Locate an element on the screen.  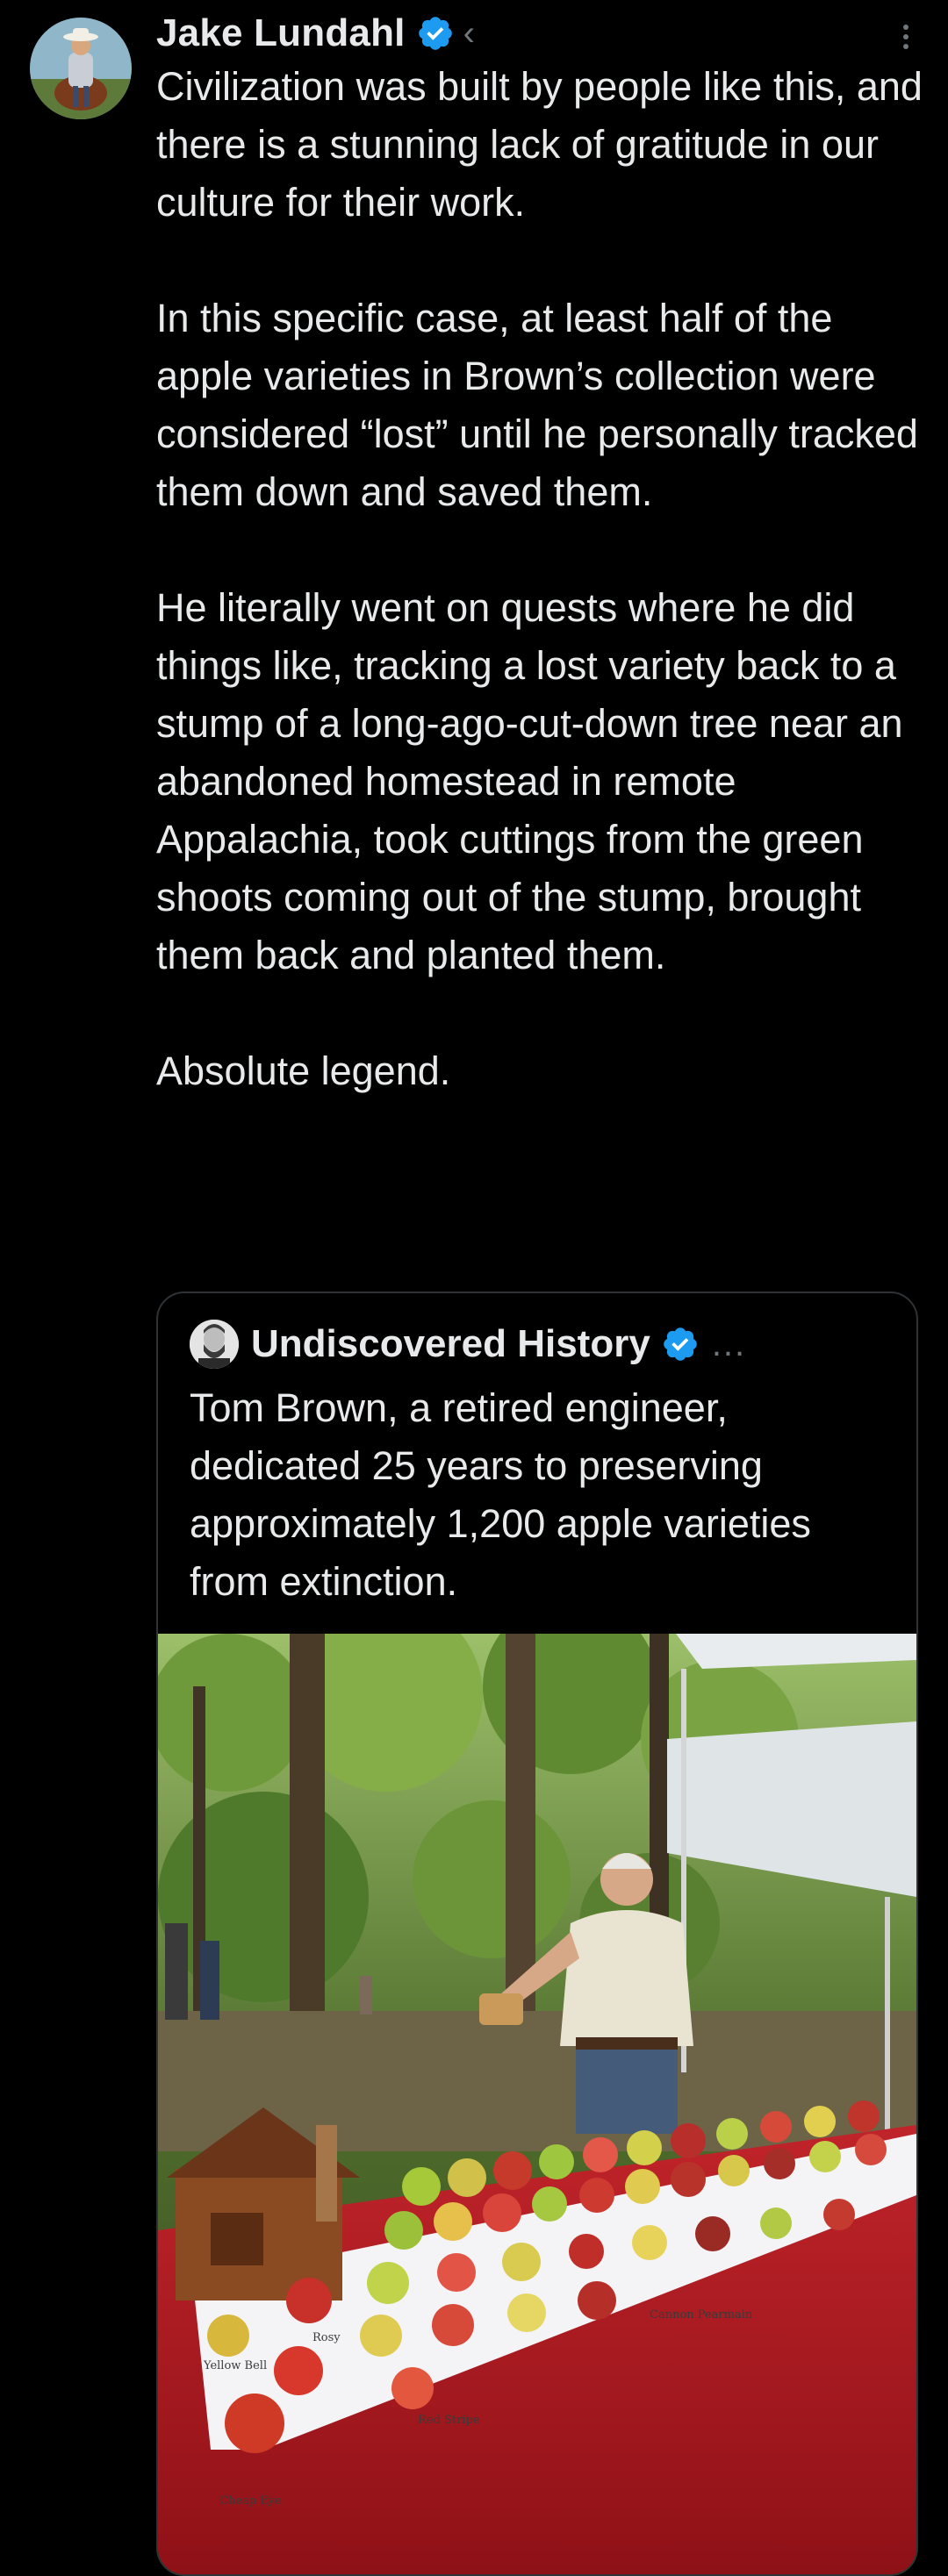
variety-label: Rosy is located at coordinates (326, 2337).